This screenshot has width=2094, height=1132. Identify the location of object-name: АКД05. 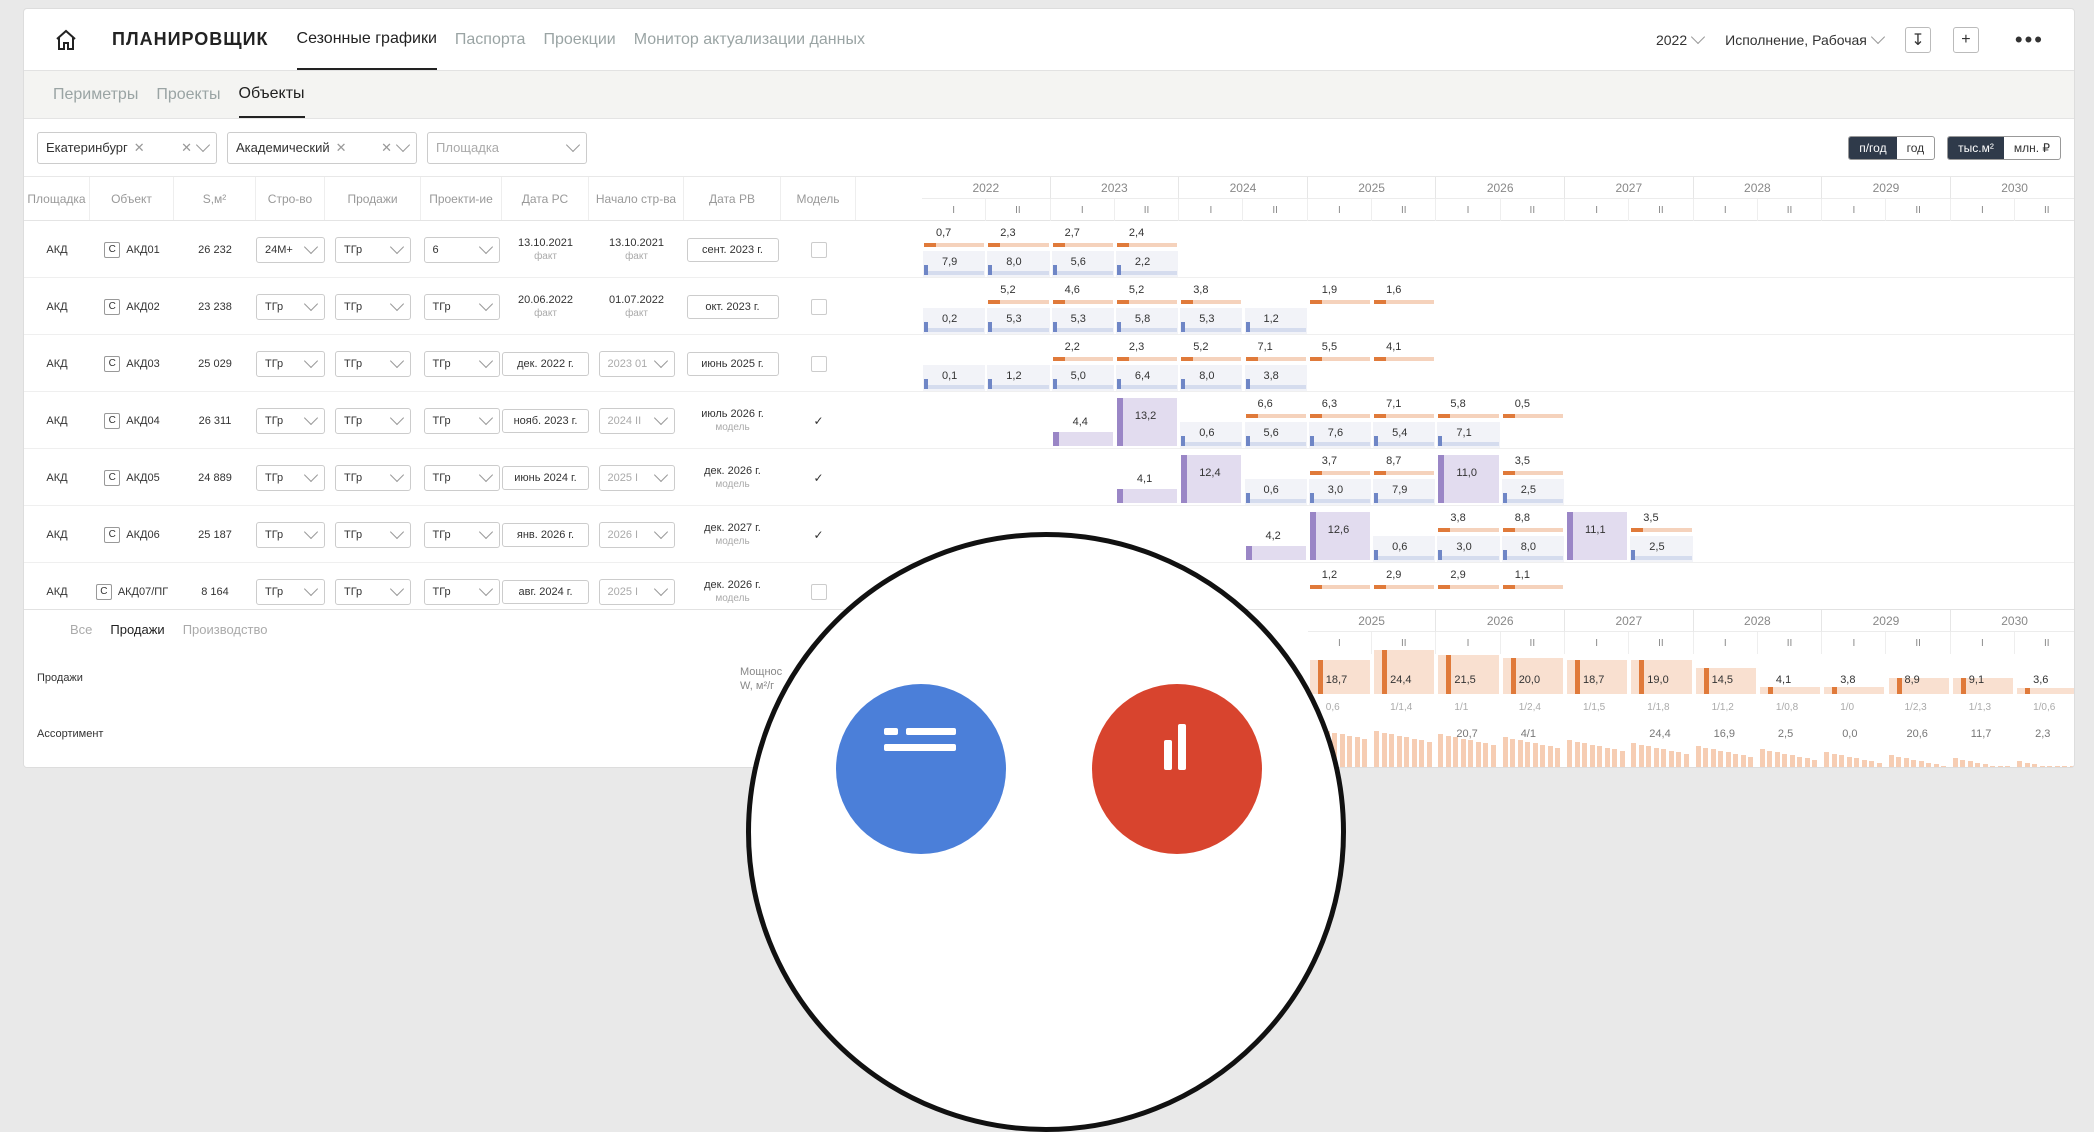
(142, 478).